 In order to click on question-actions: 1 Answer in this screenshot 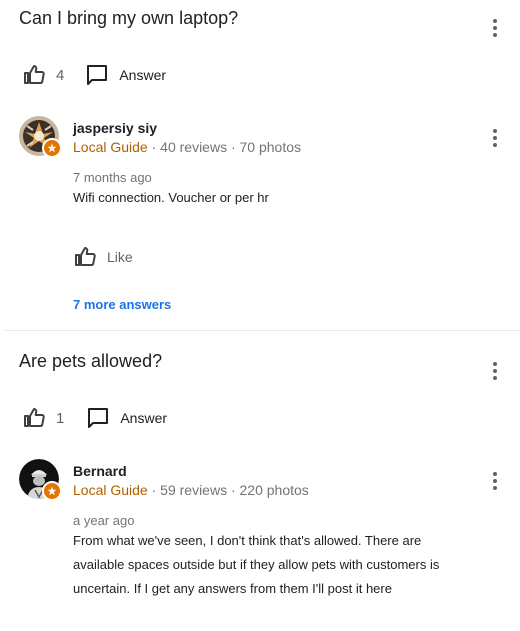, I will do `click(94, 418)`.